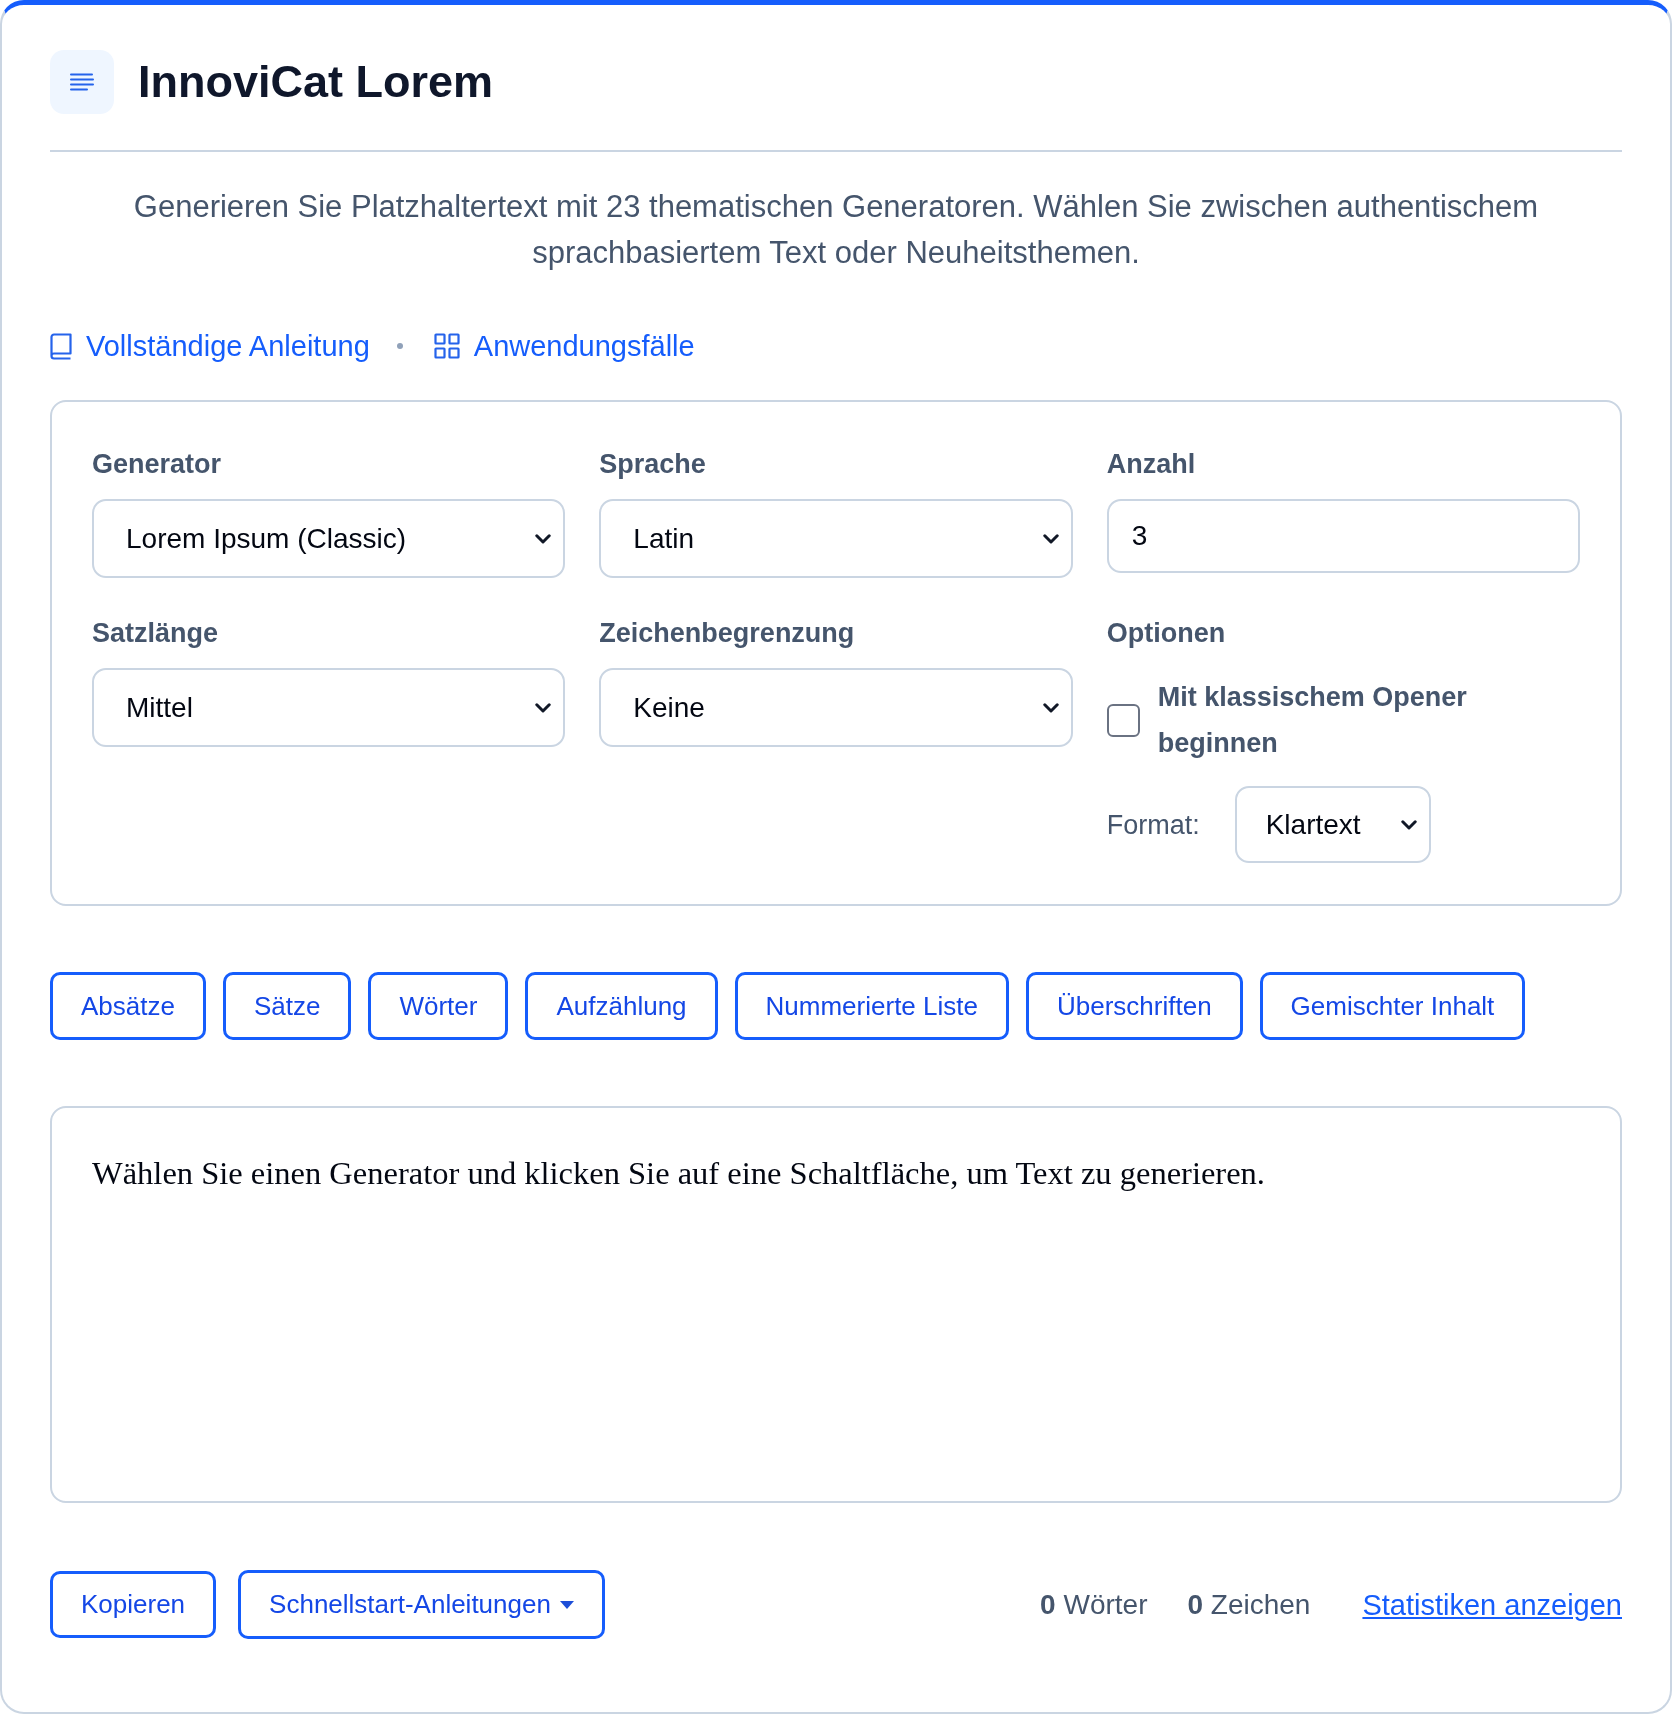  Describe the element at coordinates (61, 346) in the screenshot. I see `book-icon` at that location.